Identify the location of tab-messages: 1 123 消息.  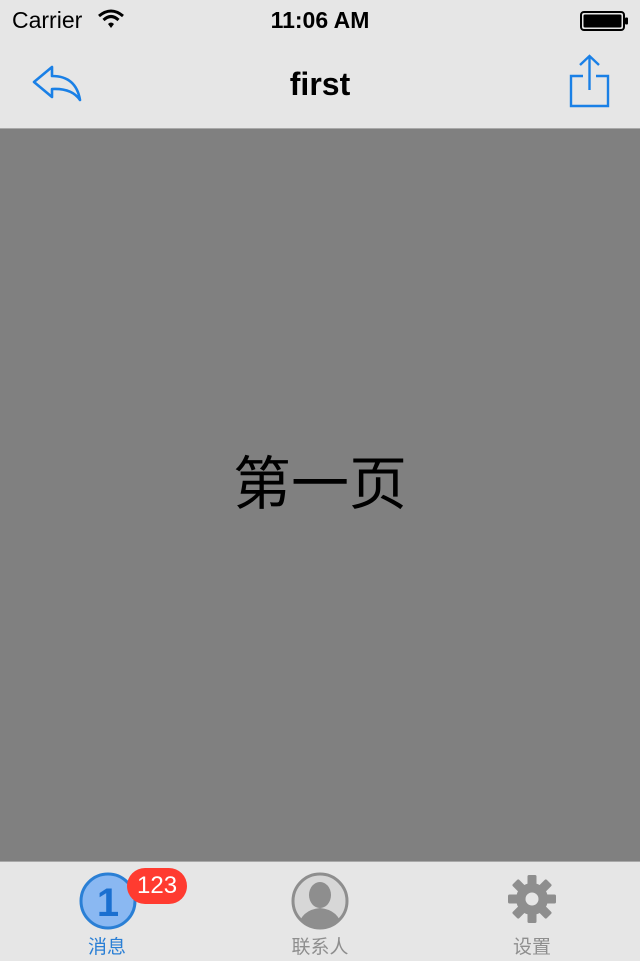
(117, 911).